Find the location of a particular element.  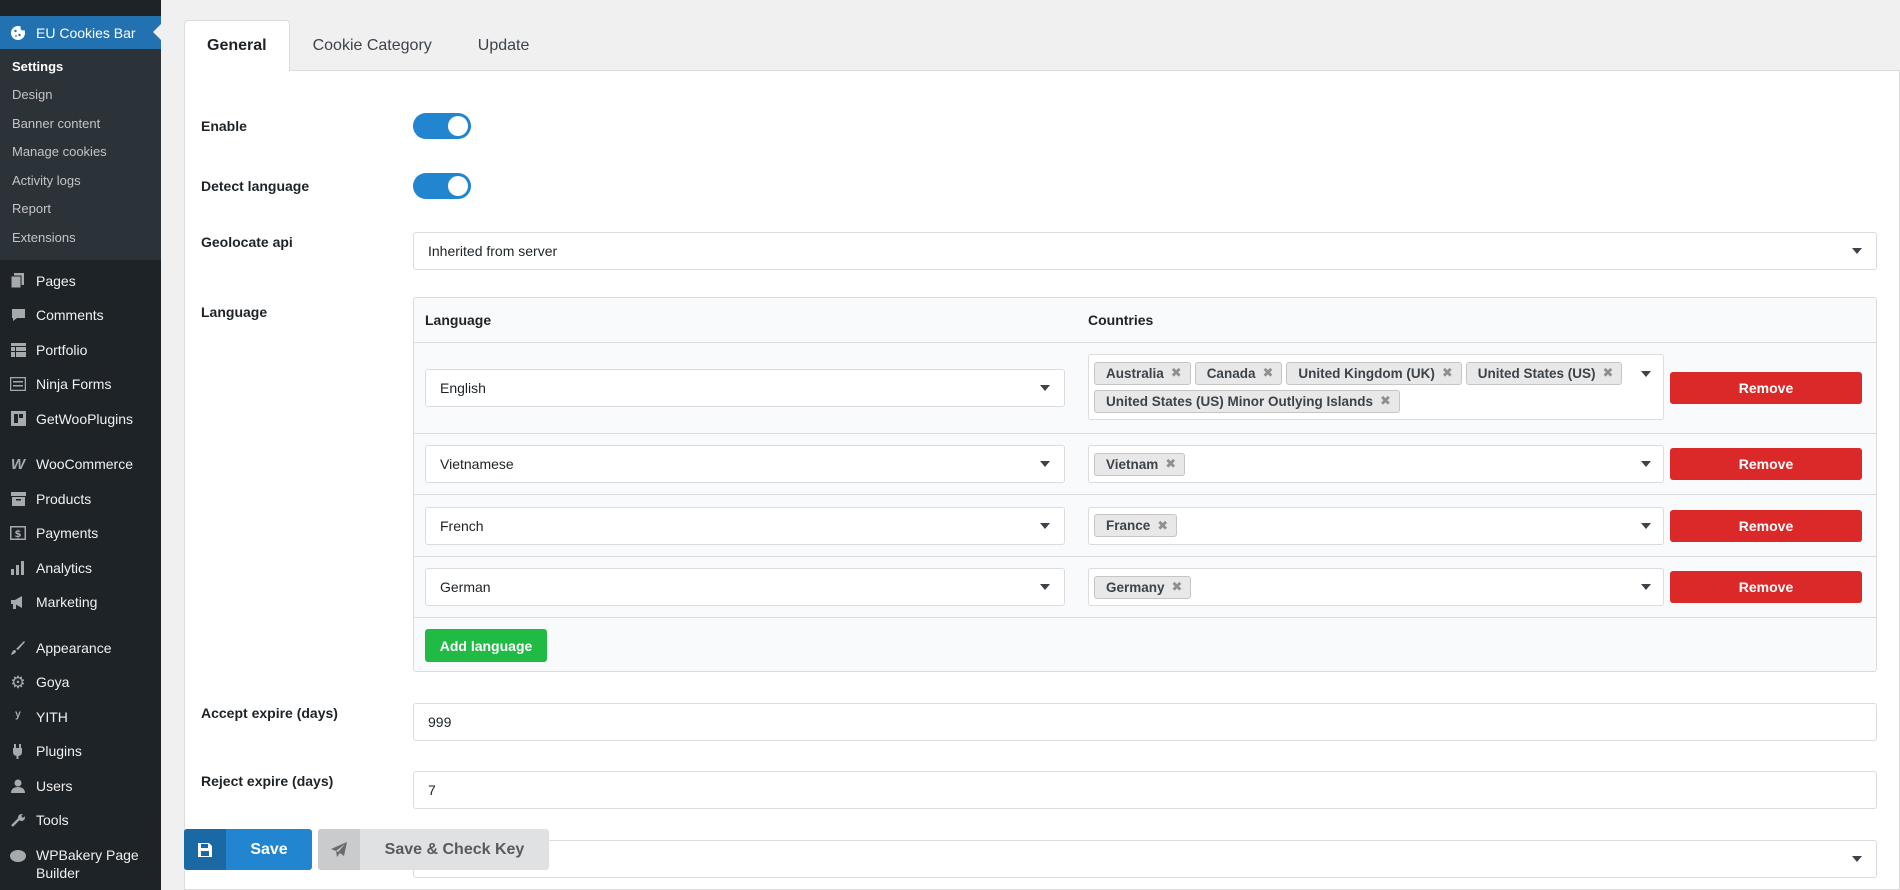

submenu-item-activity-logs: Activity logs is located at coordinates (80, 180).